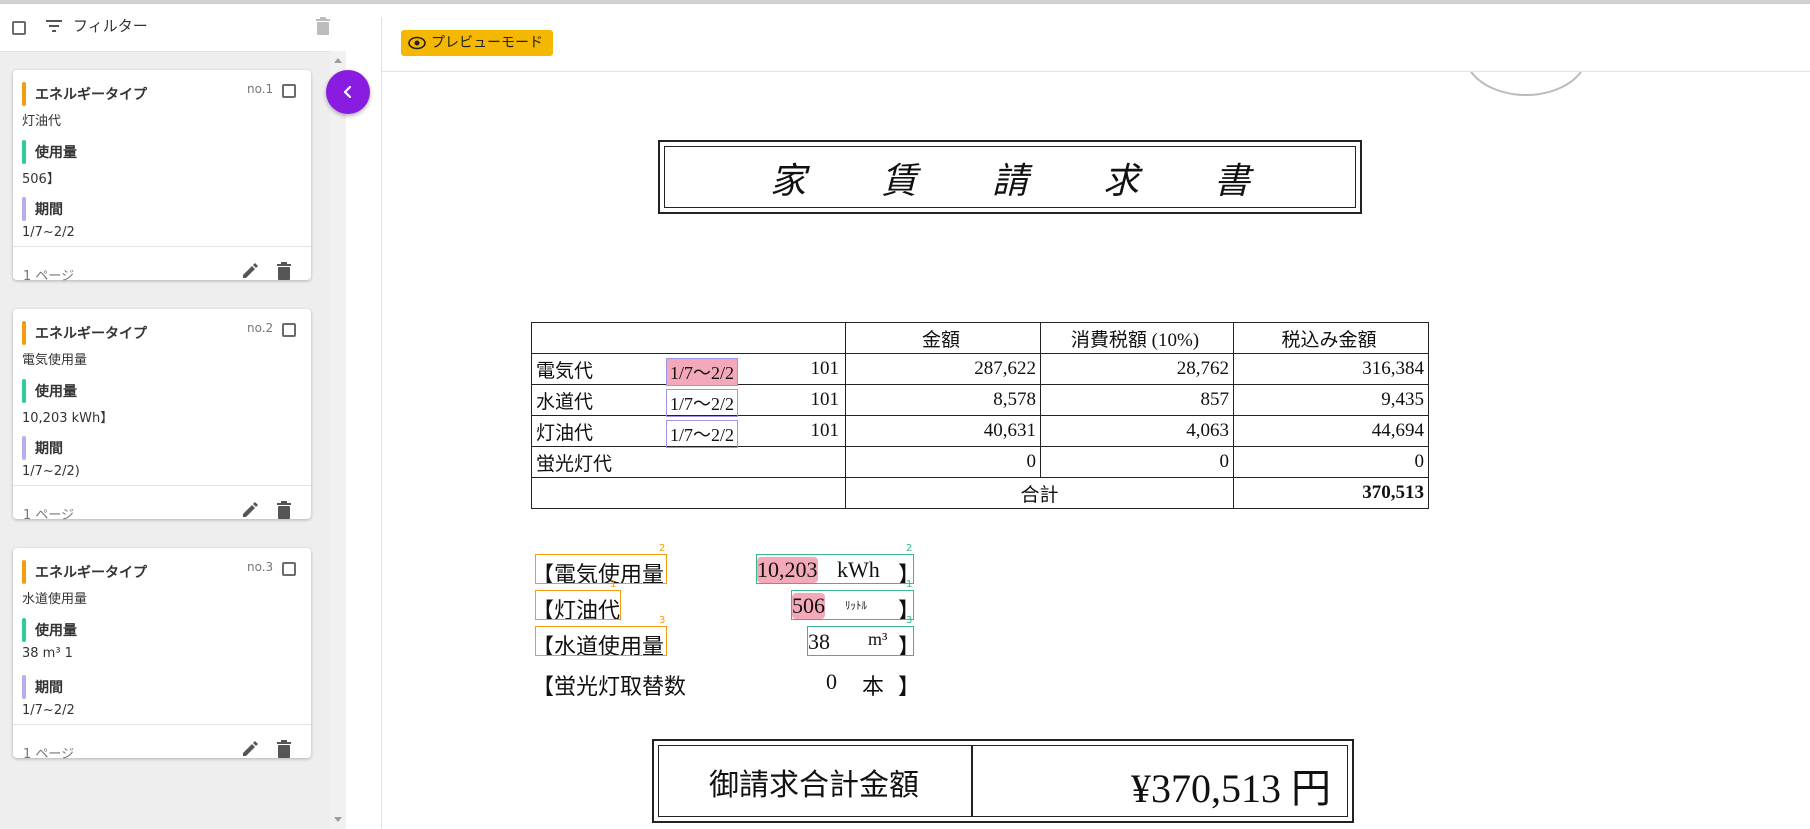 This screenshot has height=829, width=1810. Describe the element at coordinates (1331, 431) in the screenshot. I see `total-cell: 44,694` at that location.